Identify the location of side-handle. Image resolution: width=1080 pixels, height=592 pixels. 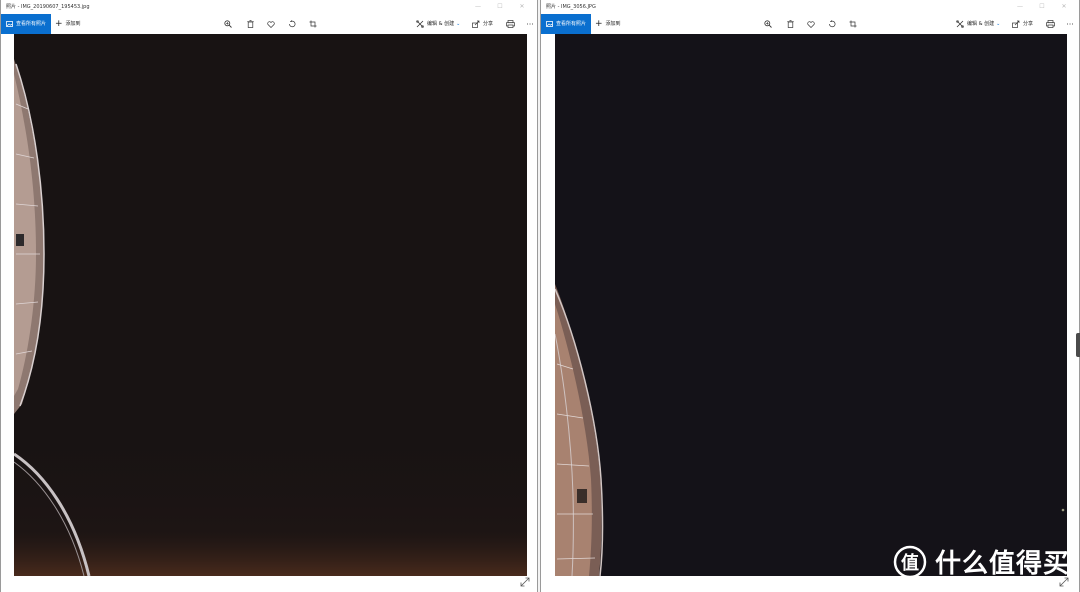
(1078, 345).